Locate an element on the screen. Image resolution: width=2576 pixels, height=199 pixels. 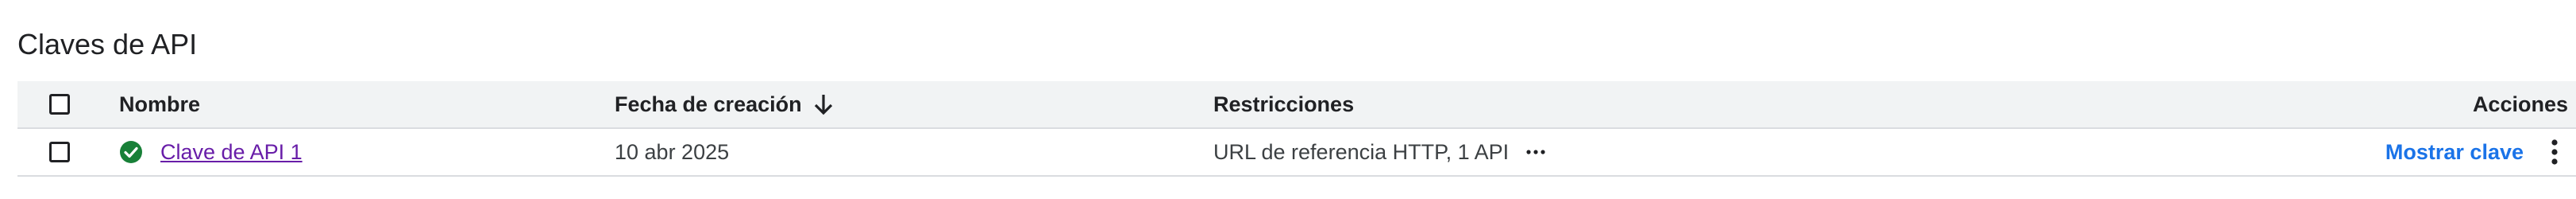
show-key-button: Mostrar clave is located at coordinates (2454, 152).